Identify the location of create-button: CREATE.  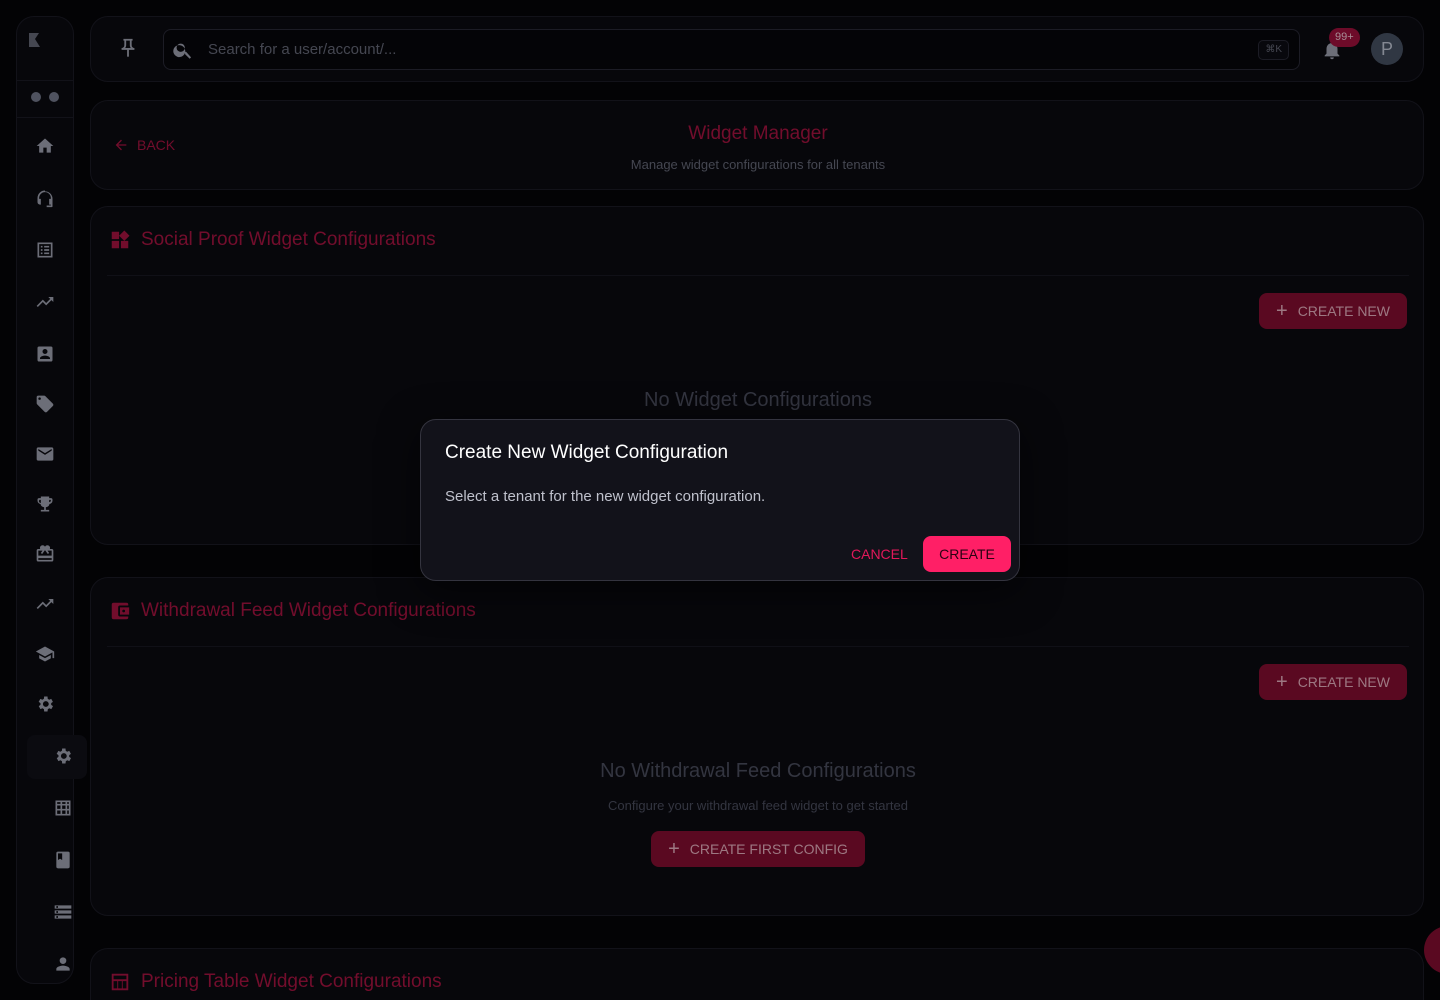
(967, 554).